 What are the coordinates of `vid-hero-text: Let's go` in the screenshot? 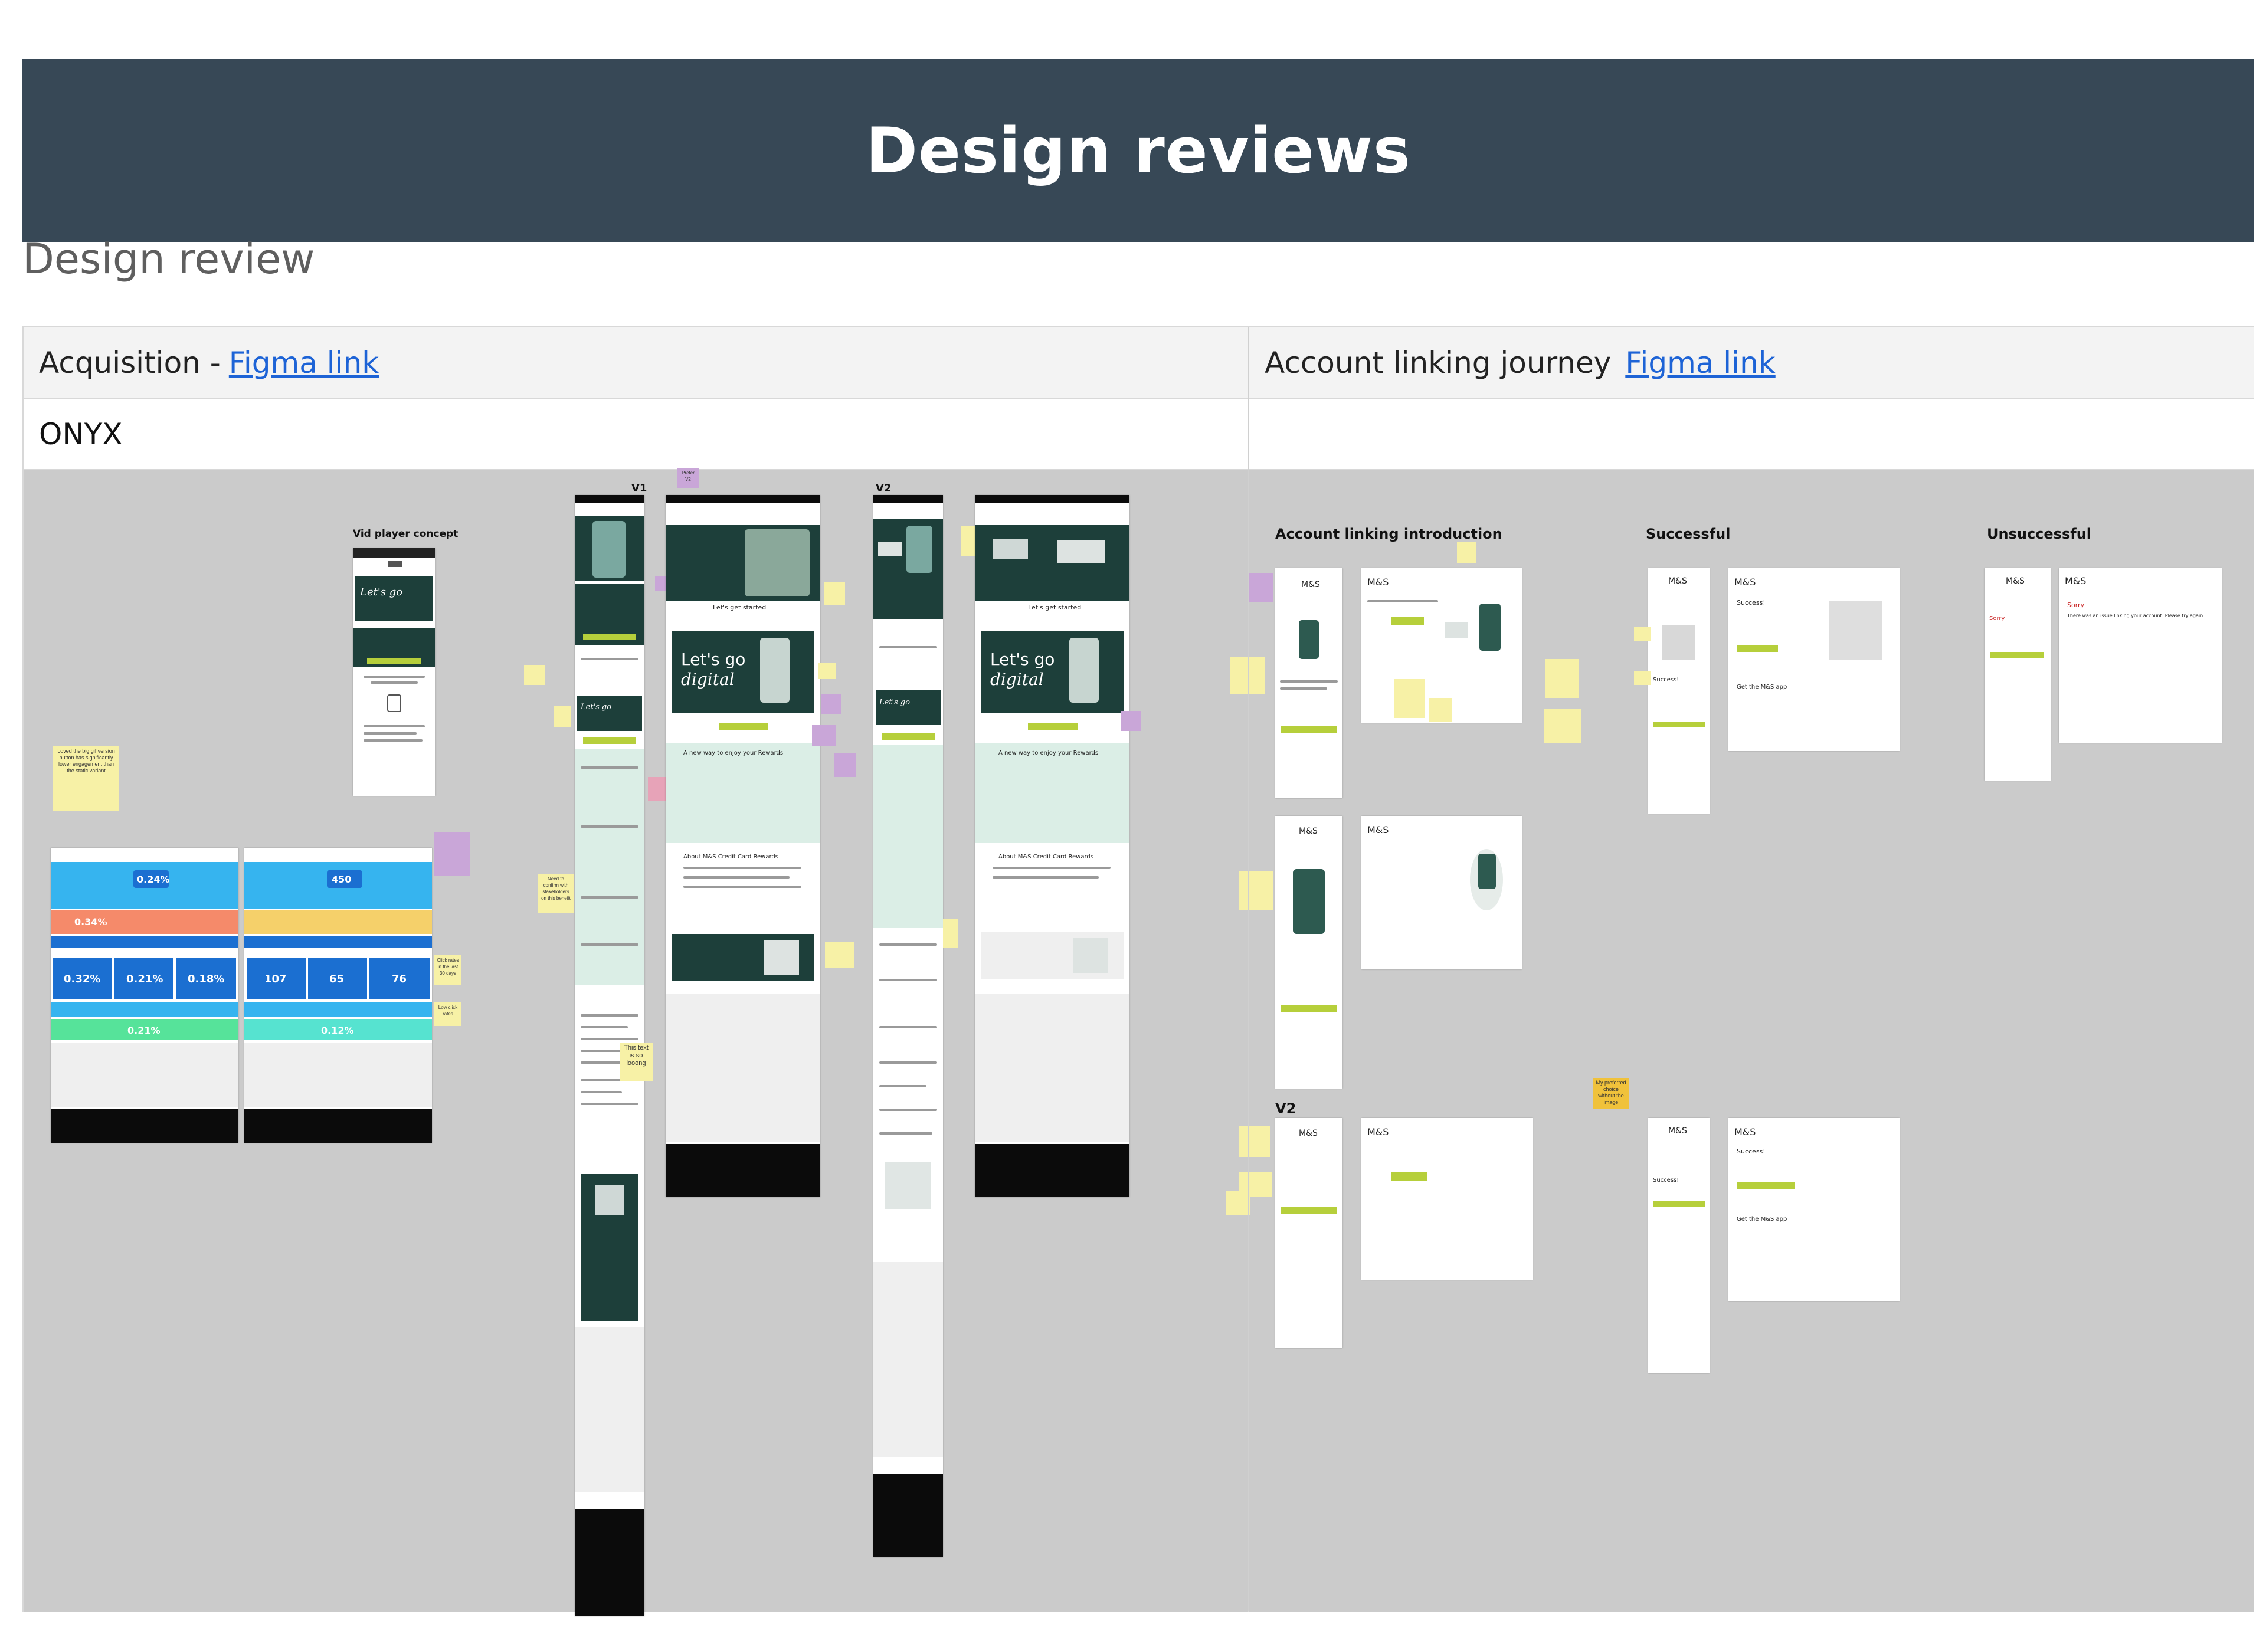 It's located at (382, 592).